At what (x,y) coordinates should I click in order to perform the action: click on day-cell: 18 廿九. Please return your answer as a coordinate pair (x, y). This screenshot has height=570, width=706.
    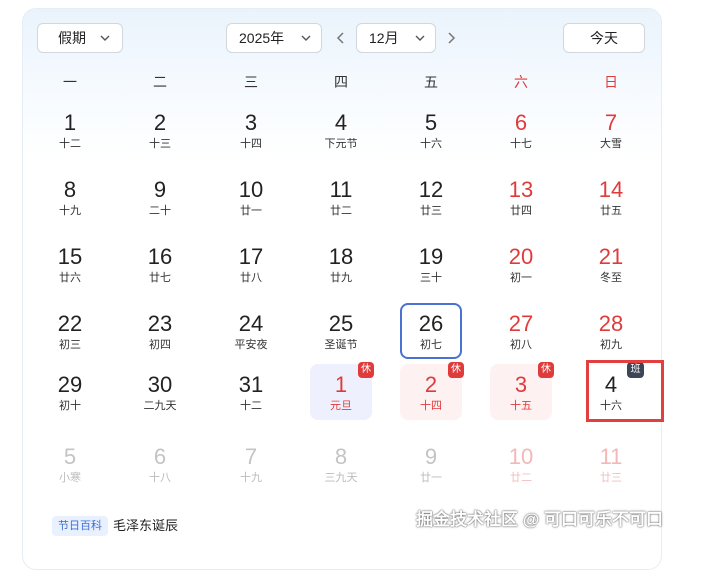
    Looking at the image, I should click on (341, 264).